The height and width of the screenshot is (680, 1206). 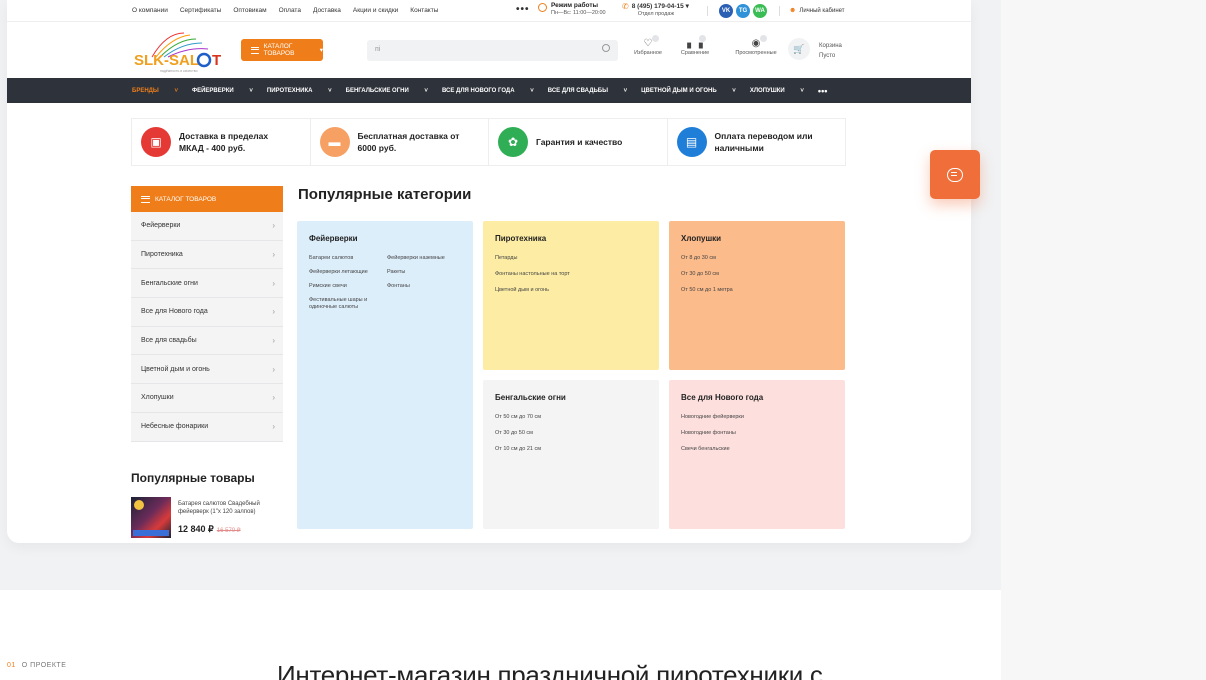 What do you see at coordinates (571, 258) in the screenshot?
I see `card-link: Петарды` at bounding box center [571, 258].